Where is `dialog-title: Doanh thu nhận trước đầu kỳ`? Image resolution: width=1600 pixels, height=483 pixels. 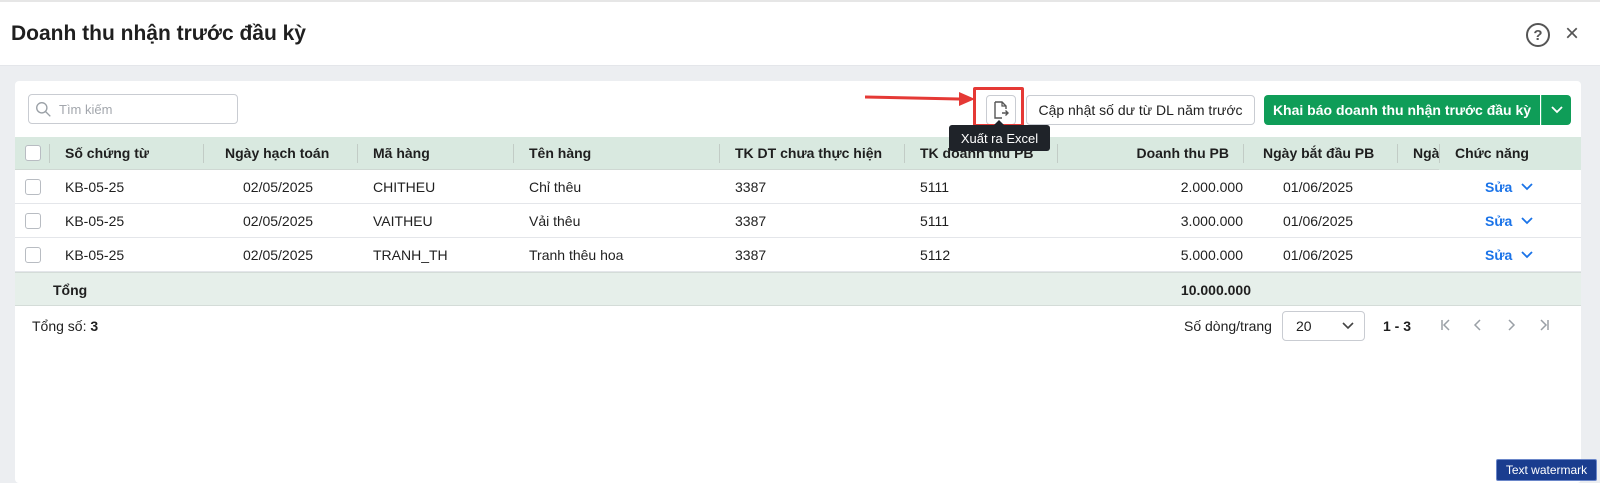
dialog-title: Doanh thu nhận trước đầu kỳ is located at coordinates (158, 33).